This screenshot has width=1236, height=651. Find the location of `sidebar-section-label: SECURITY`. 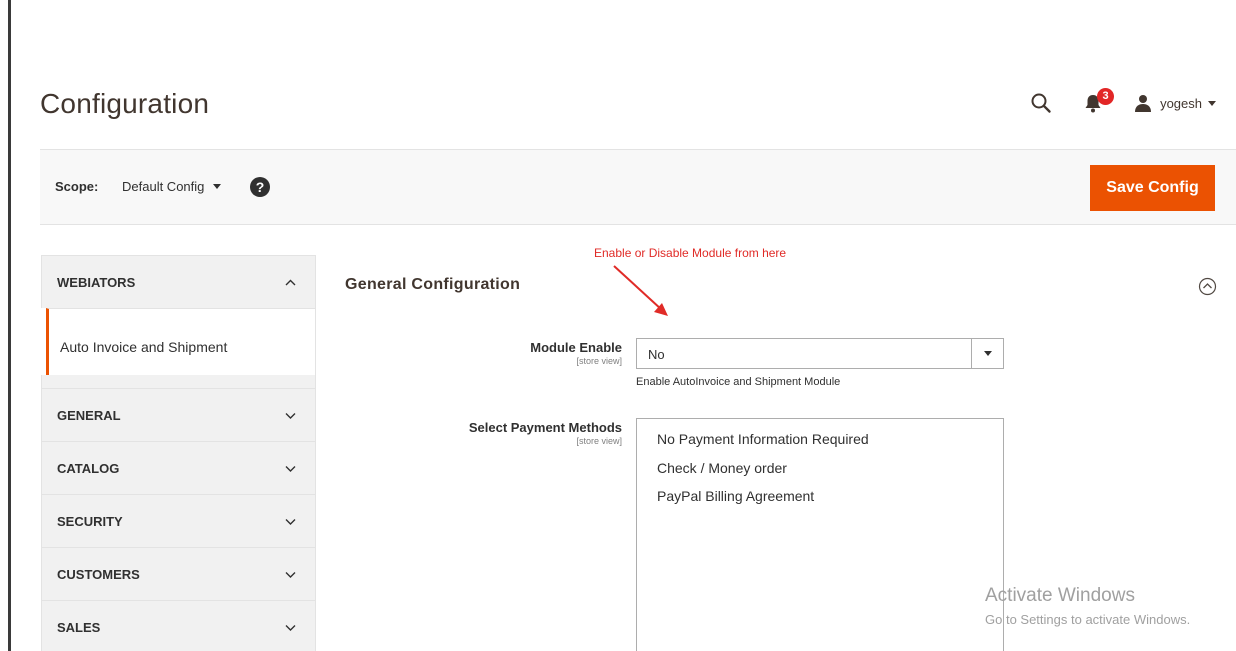

sidebar-section-label: SECURITY is located at coordinates (90, 521).